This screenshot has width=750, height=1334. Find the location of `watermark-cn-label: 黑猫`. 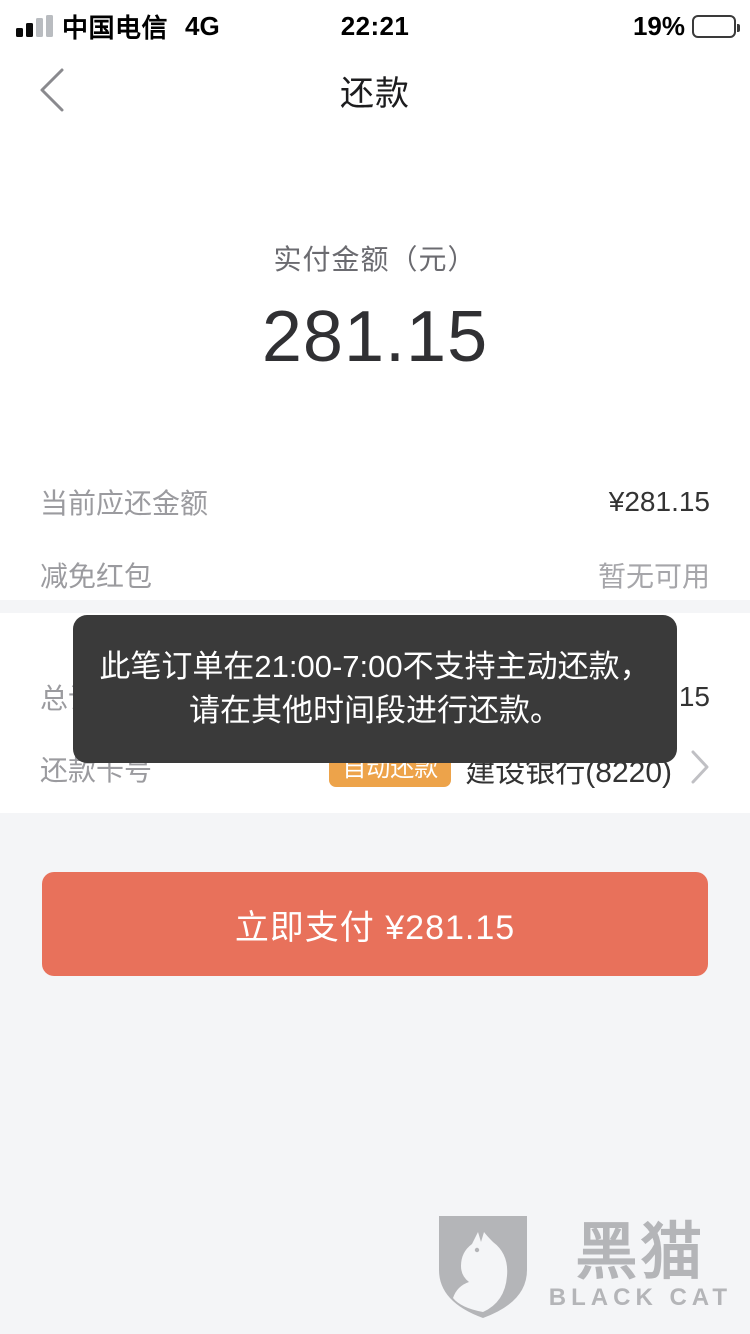

watermark-cn-label: 黑猫 is located at coordinates (640, 1252).